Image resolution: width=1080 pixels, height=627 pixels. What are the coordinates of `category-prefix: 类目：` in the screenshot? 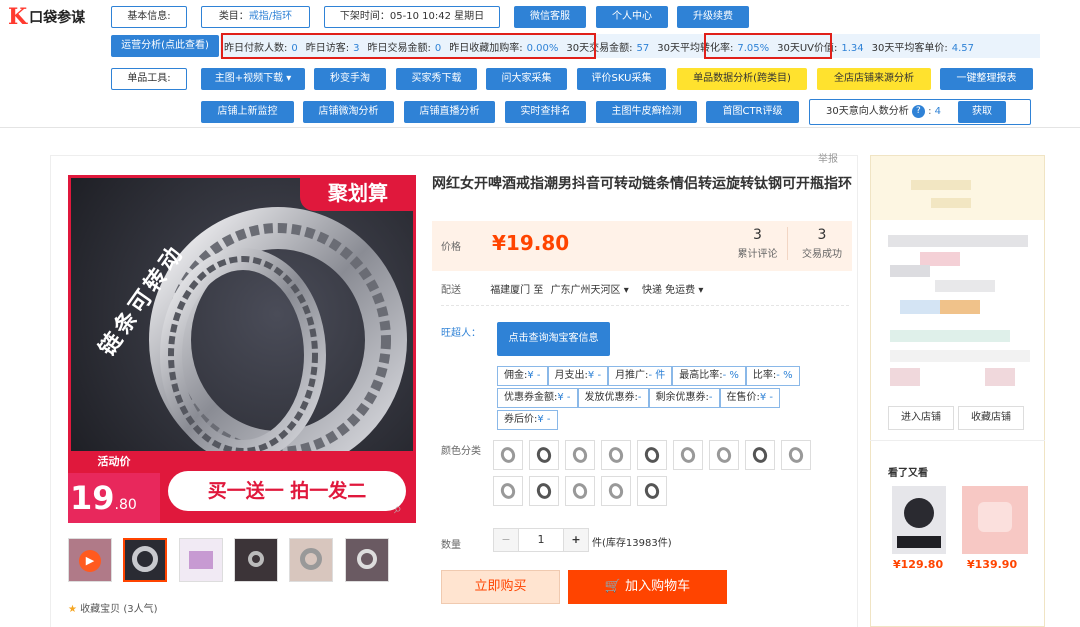 It's located at (233, 16).